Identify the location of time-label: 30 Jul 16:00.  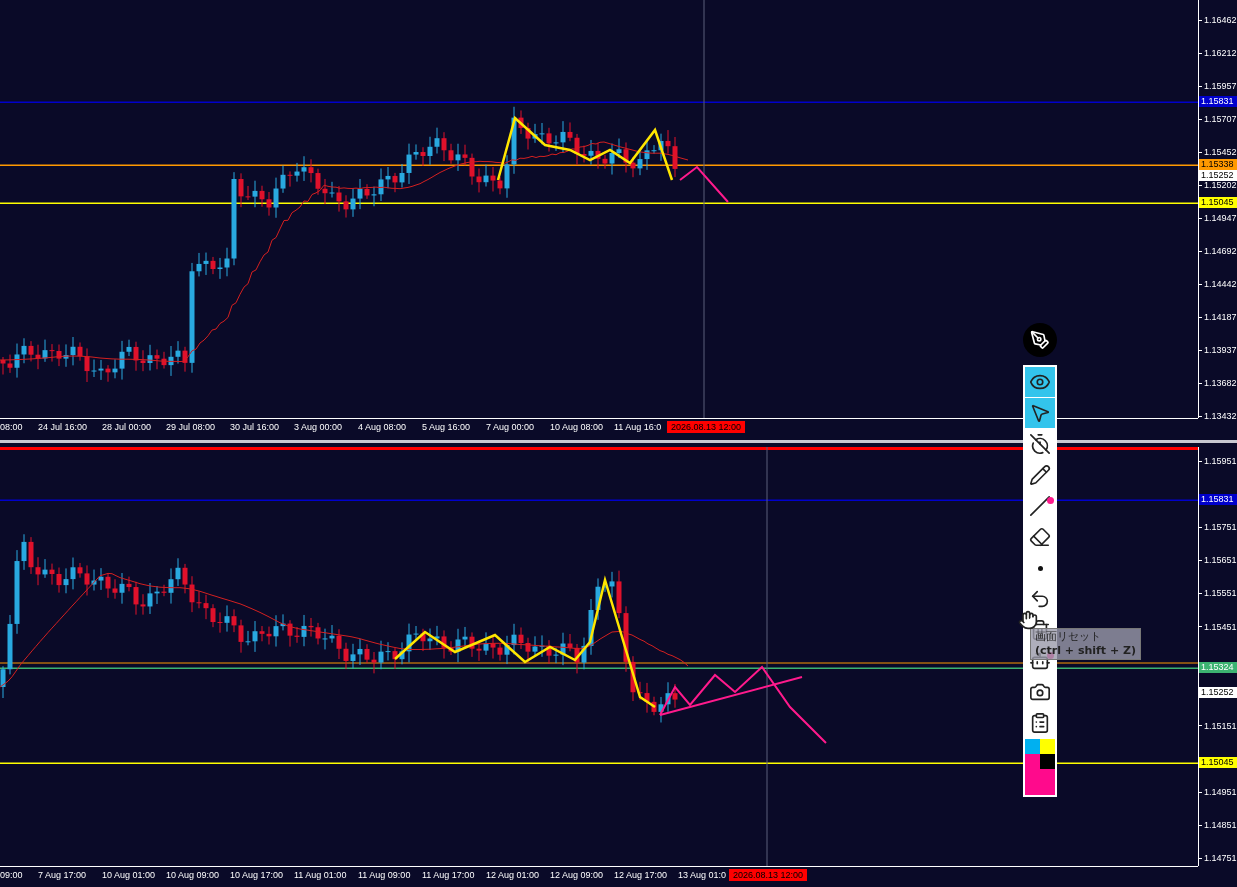
(255, 427).